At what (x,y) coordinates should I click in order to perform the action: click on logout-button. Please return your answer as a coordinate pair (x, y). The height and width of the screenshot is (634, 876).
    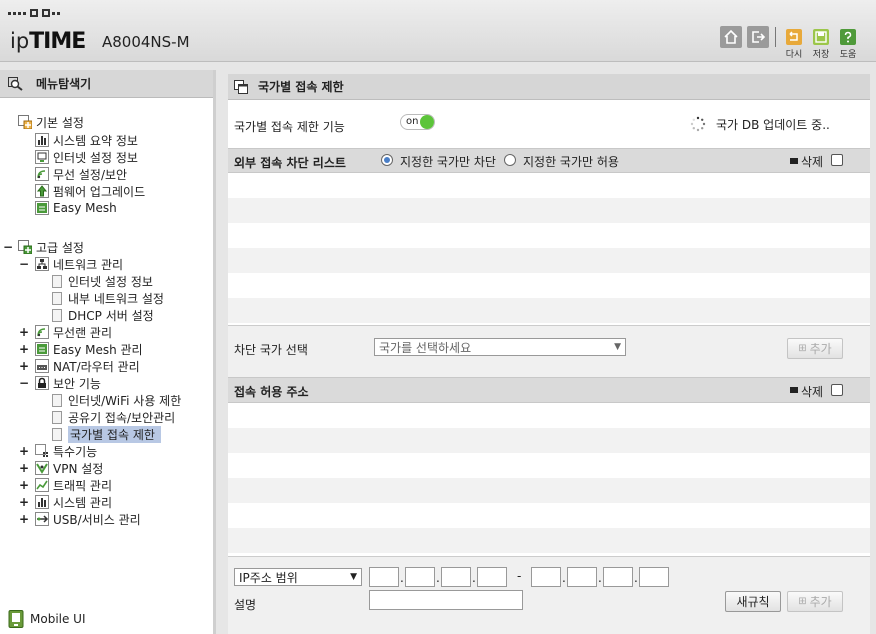
    Looking at the image, I should click on (758, 37).